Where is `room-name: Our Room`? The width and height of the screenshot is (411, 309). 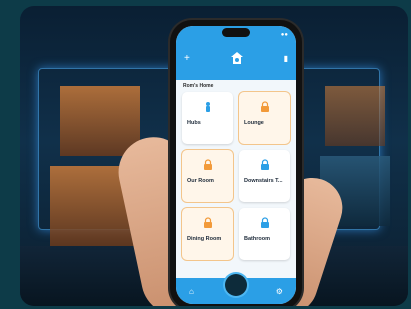 room-name: Our Room is located at coordinates (200, 181).